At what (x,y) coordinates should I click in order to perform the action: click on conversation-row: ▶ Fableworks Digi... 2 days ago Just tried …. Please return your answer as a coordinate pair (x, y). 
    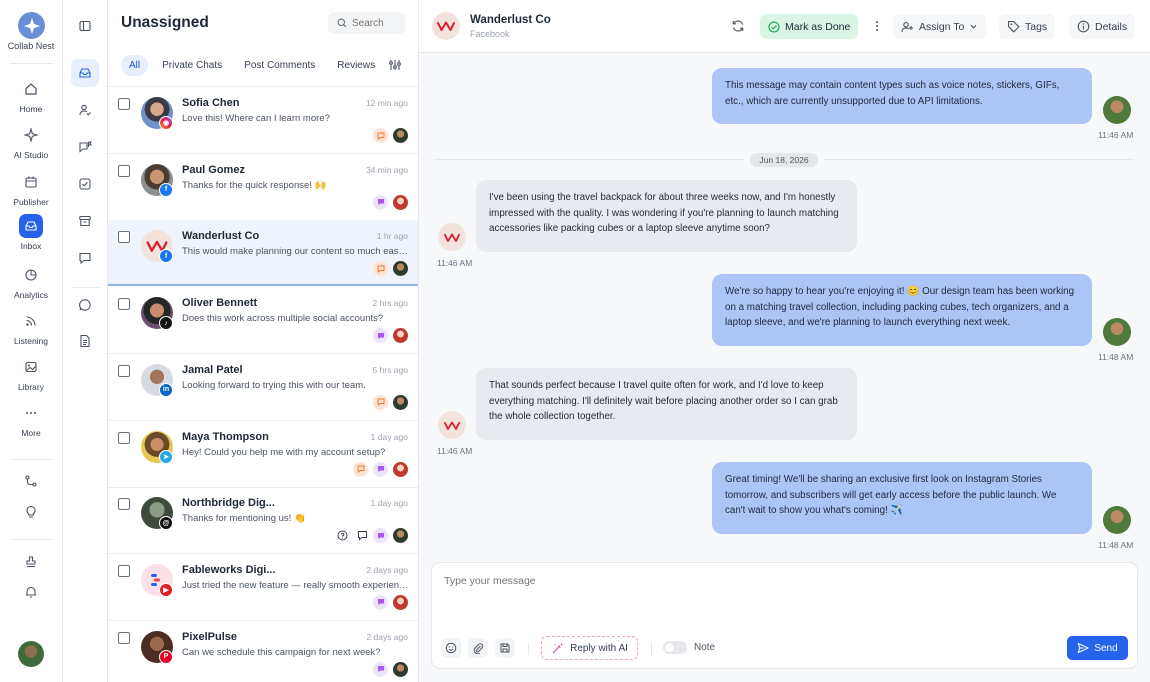
    Looking at the image, I should click on (263, 587).